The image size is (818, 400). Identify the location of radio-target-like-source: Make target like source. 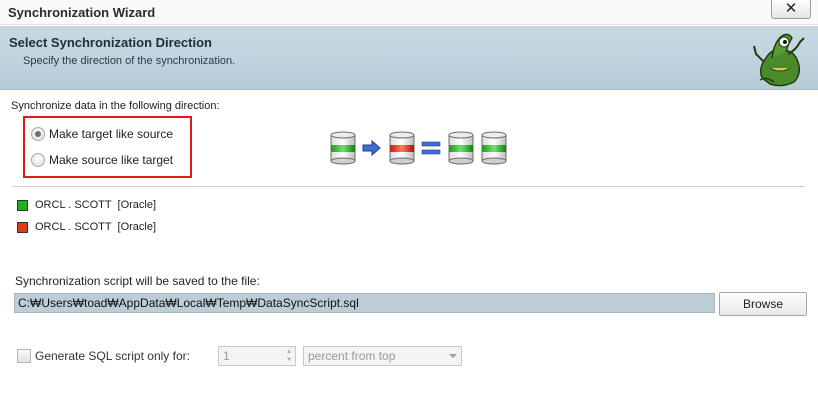
(102, 134).